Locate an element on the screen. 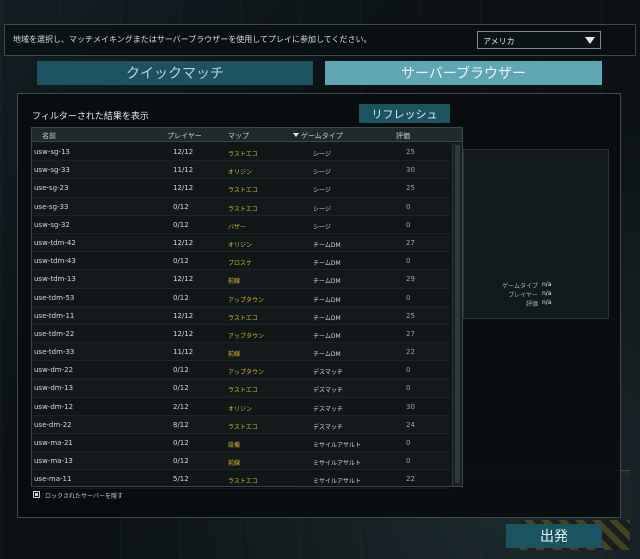  table-row: use-tdm-53 0/12 アップタウン チームDM 0 is located at coordinates (241, 298).